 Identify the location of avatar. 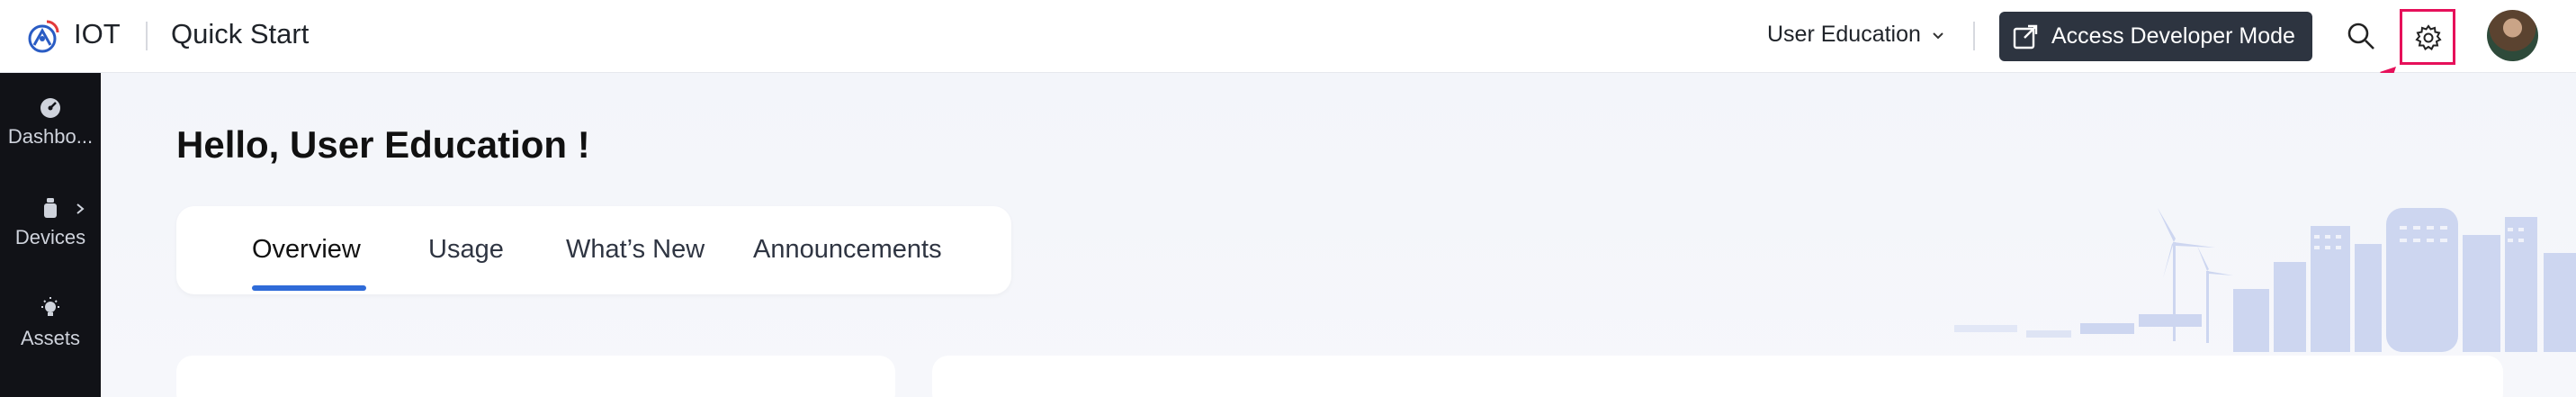
(2512, 35).